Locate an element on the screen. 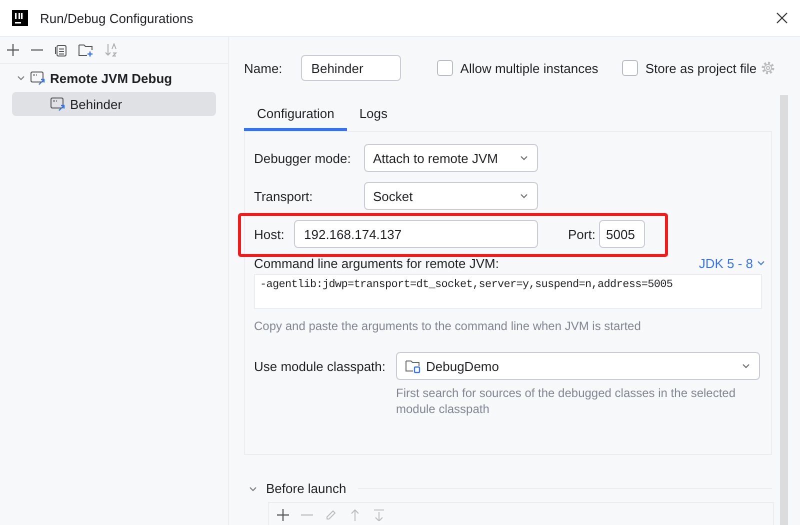 Image resolution: width=800 pixels, height=525 pixels. tree-item: Behinder is located at coordinates (114, 104).